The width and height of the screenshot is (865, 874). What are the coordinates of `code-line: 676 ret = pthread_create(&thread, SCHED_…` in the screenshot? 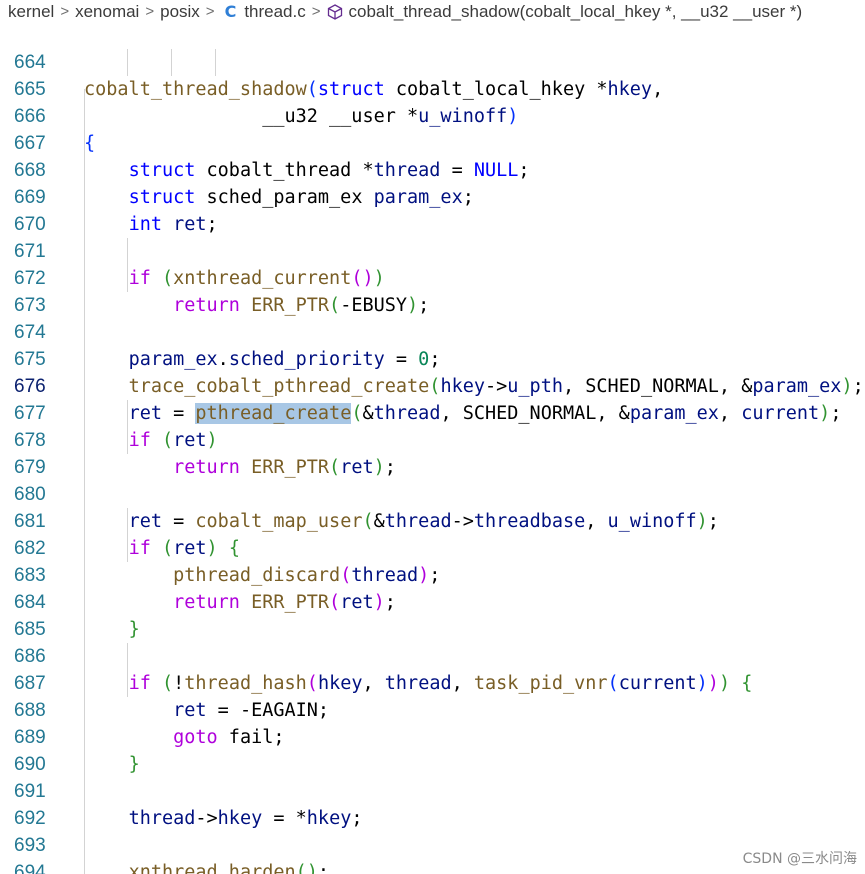 It's located at (432, 385).